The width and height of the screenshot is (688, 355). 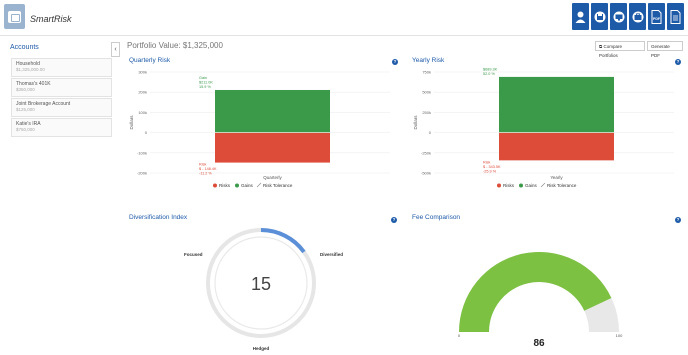 What do you see at coordinates (395, 62) in the screenshot?
I see `quarterly-help-icon: ?` at bounding box center [395, 62].